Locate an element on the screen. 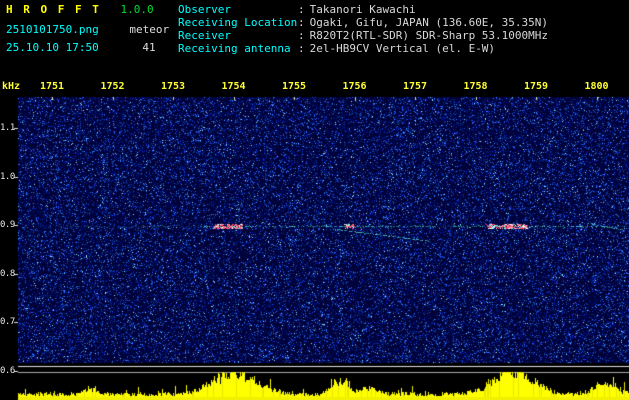 This screenshot has height=400, width=629. info-label: Receiver is located at coordinates (204, 35).